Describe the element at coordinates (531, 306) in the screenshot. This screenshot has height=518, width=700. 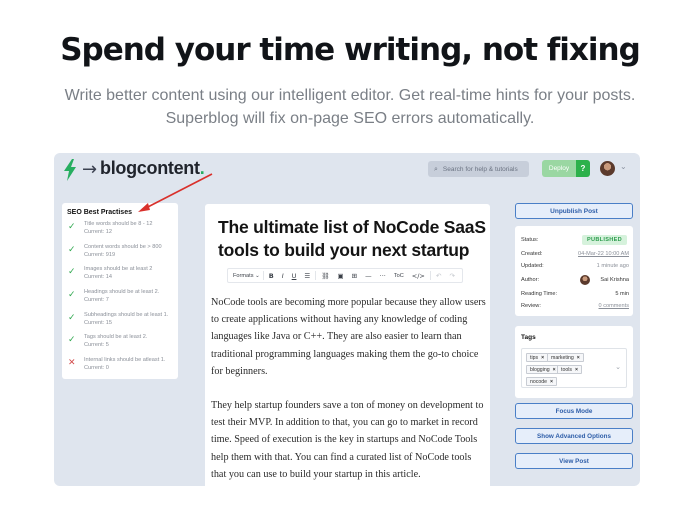
I see `meta-review-label: Review:` at that location.